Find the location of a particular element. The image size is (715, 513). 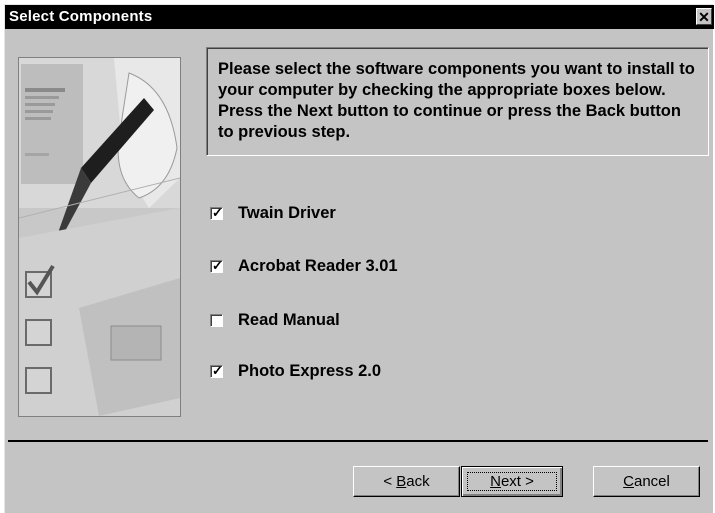

back-mnemonic: B is located at coordinates (401, 481).